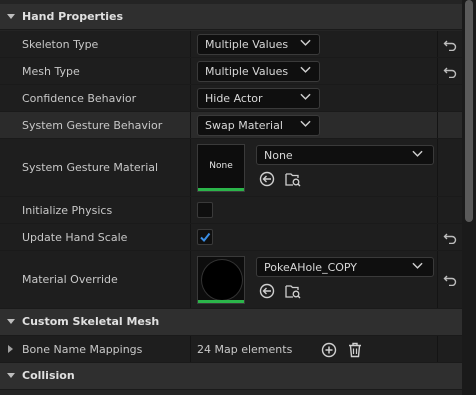 The image size is (476, 395). I want to click on mesh-type-dropdown: Multiple Values, so click(258, 71).